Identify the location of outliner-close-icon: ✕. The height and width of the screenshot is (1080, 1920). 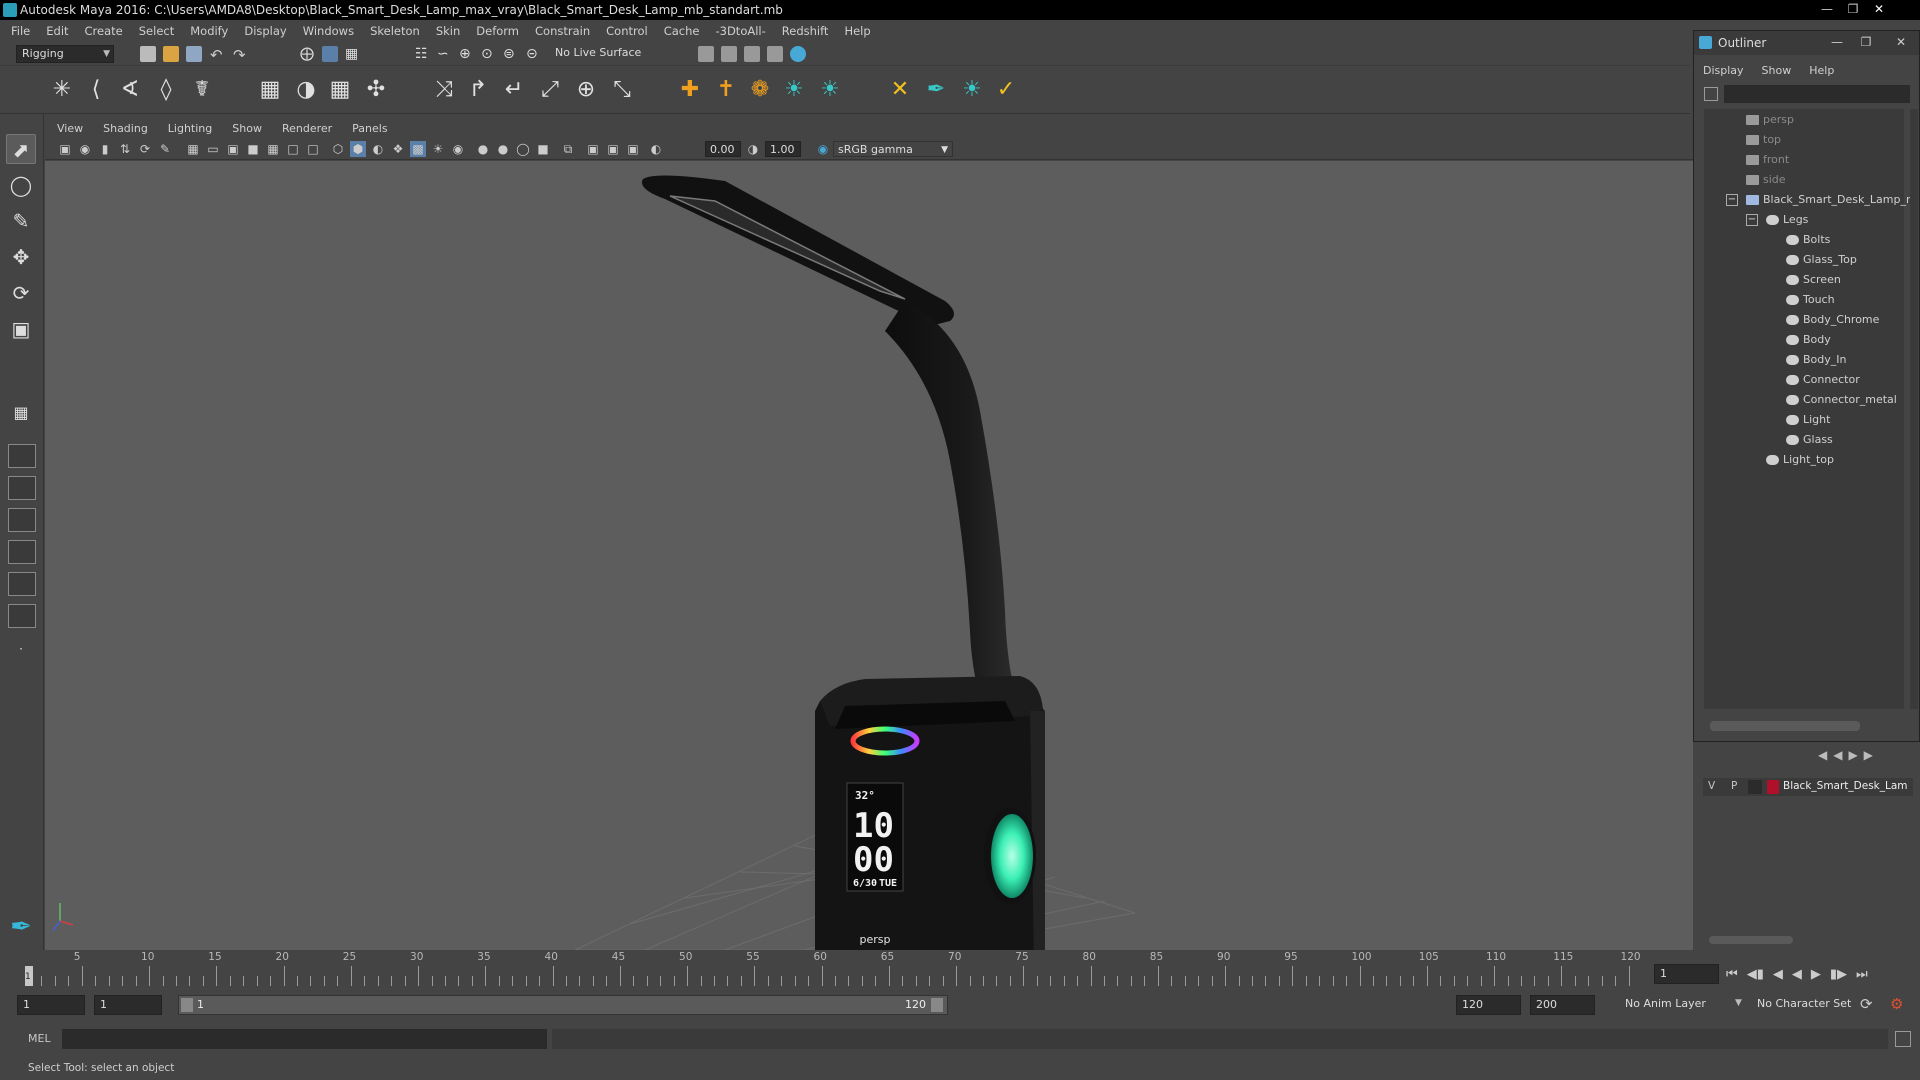
(1901, 42).